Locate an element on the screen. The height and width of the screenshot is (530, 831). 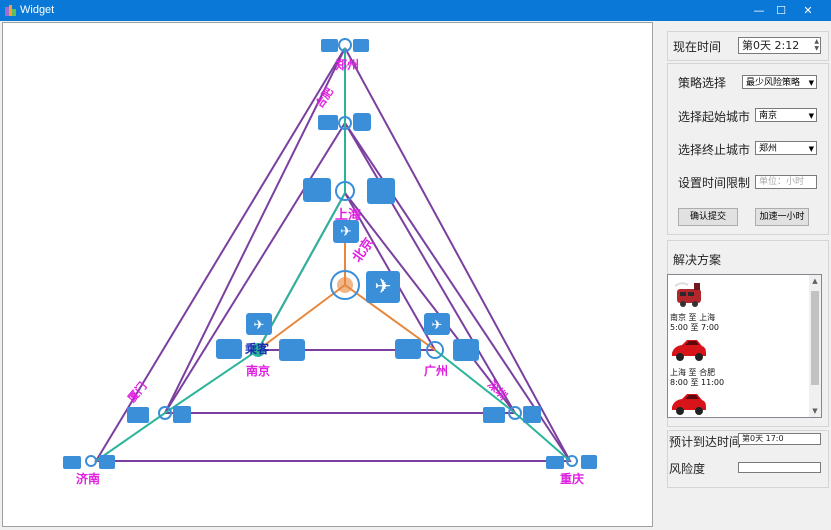
end-city-label: 选择终止城市 is located at coordinates (714, 150).